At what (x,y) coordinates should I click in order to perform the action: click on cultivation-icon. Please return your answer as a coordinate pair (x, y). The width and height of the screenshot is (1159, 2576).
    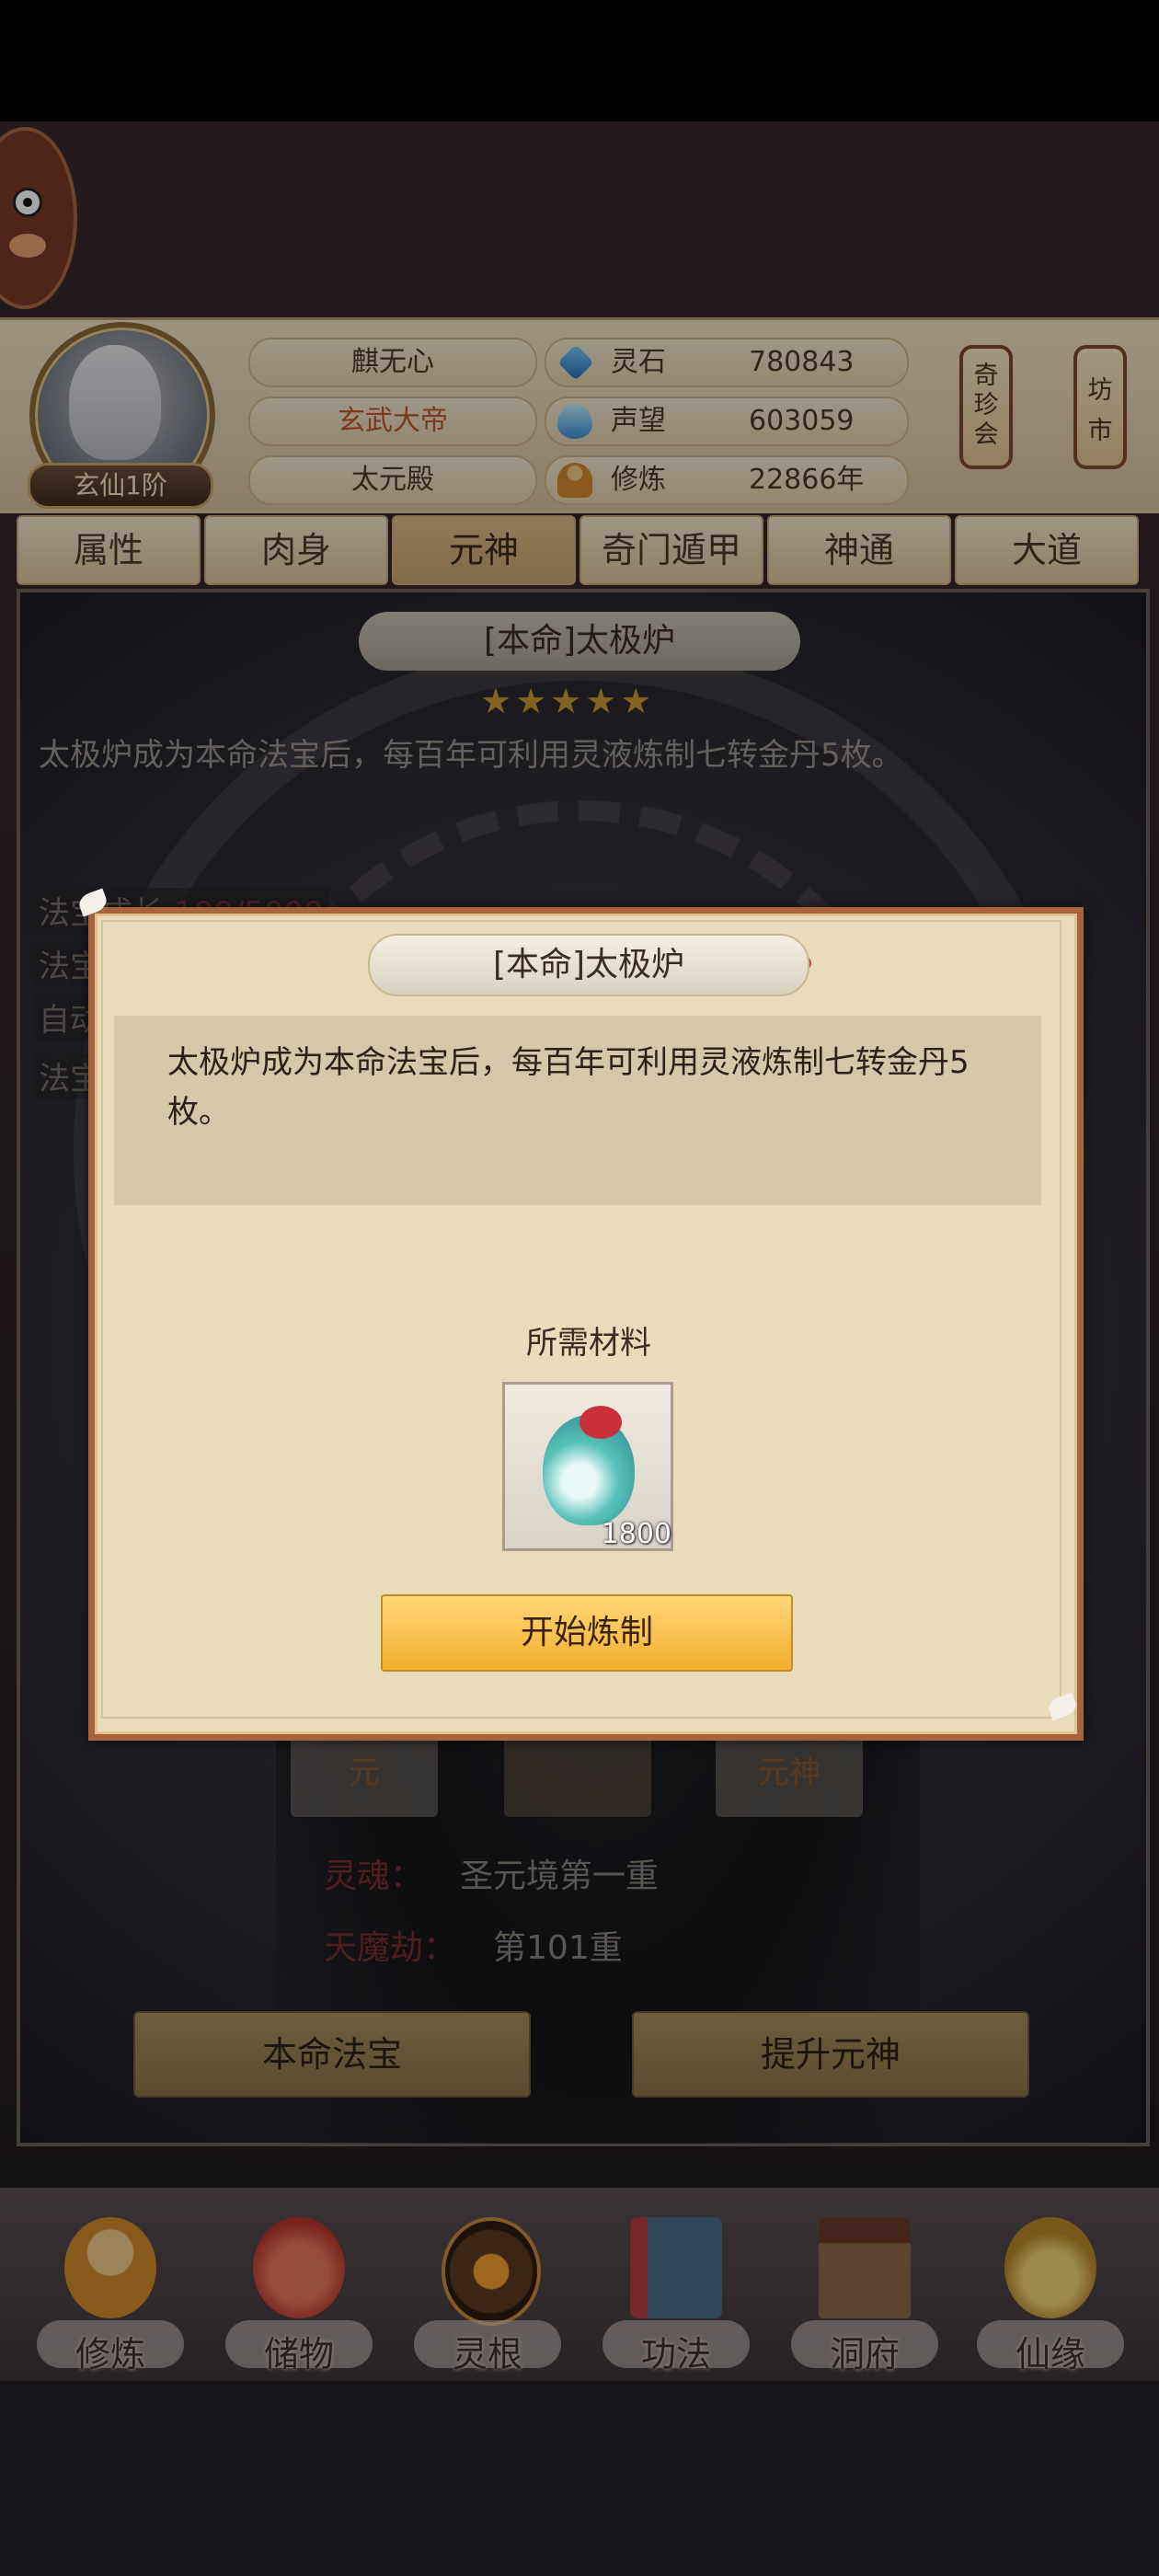
    Looking at the image, I should click on (574, 480).